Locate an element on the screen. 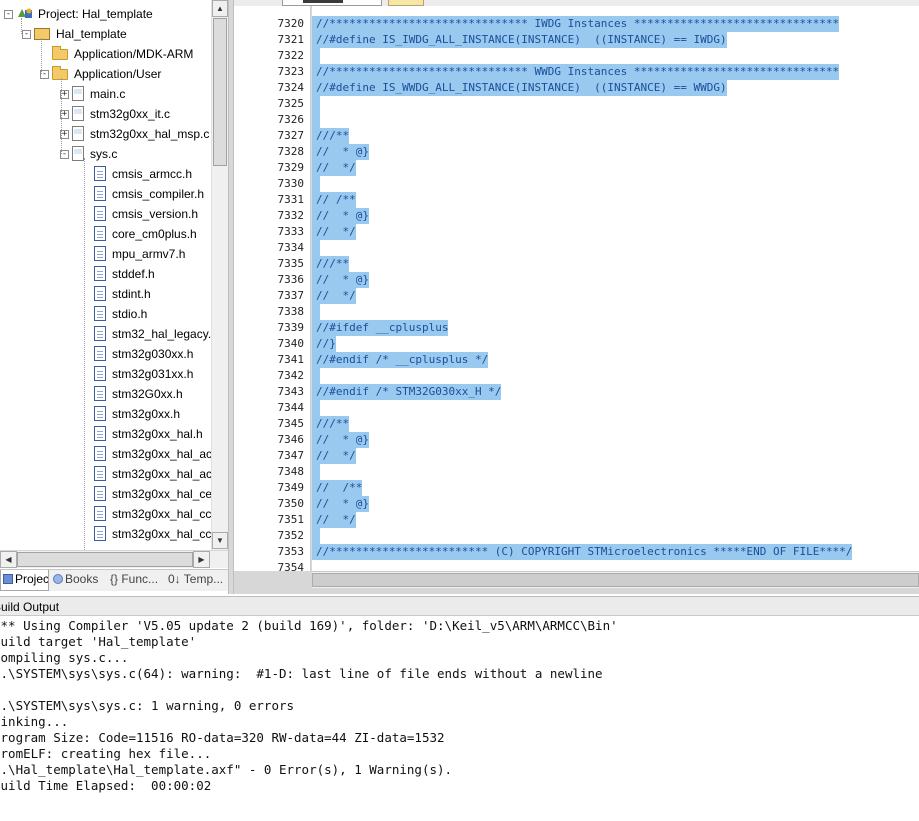  tree-item-label: stm32g0xx.h is located at coordinates (146, 414).